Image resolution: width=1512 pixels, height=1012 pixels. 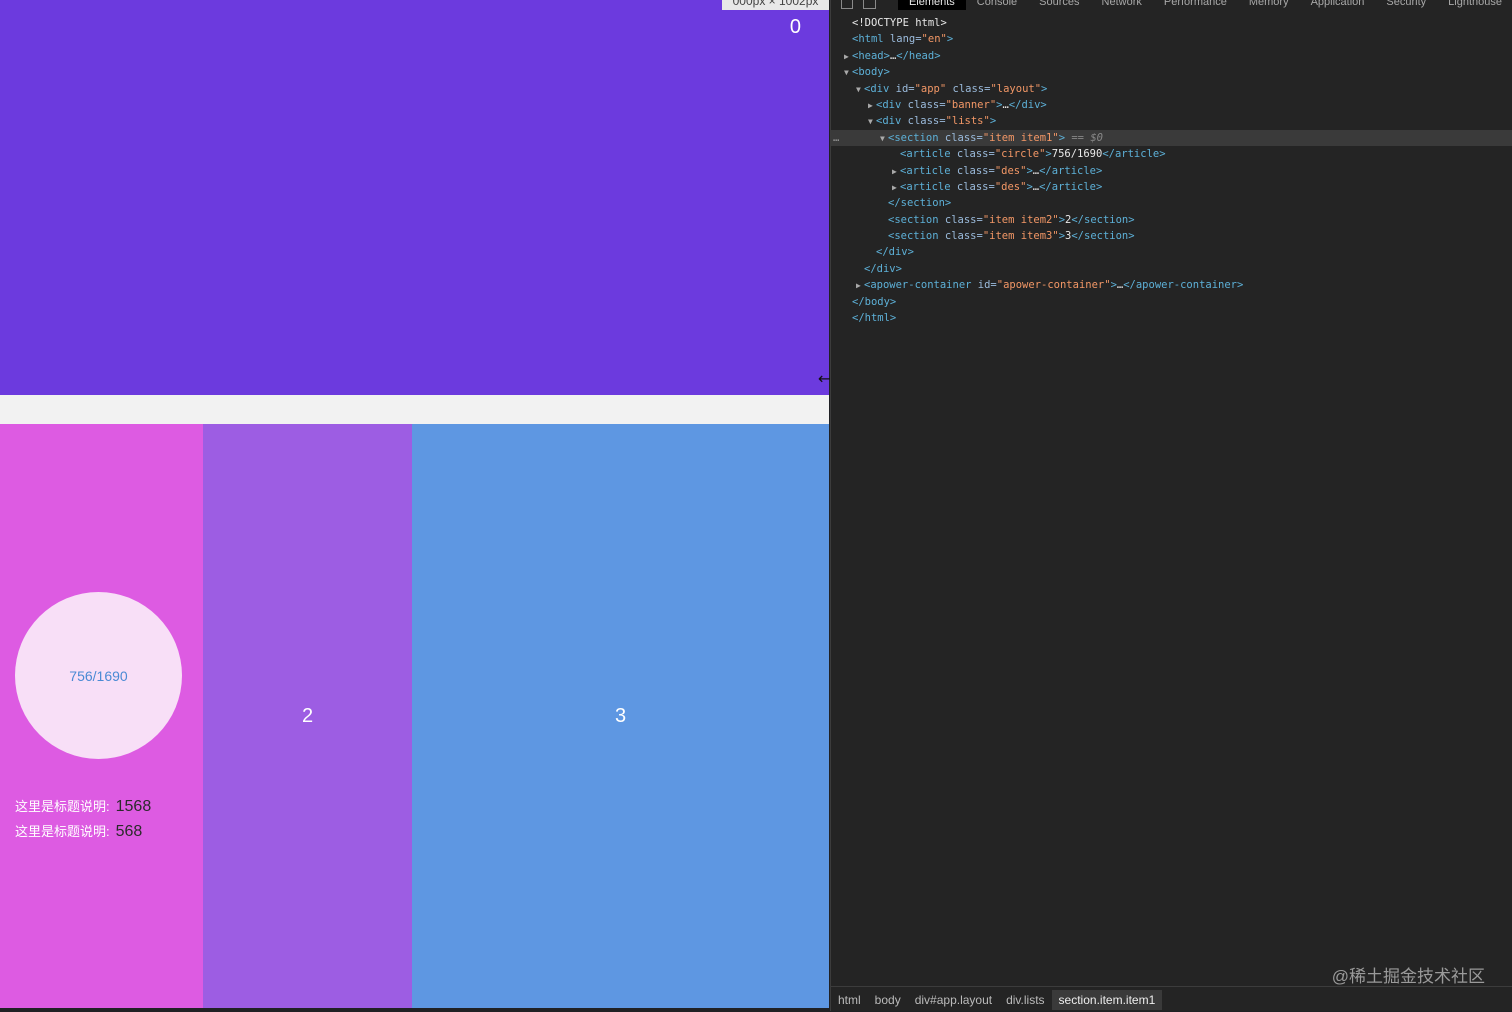 What do you see at coordinates (888, 1000) in the screenshot?
I see `breadcrumb-item: body` at bounding box center [888, 1000].